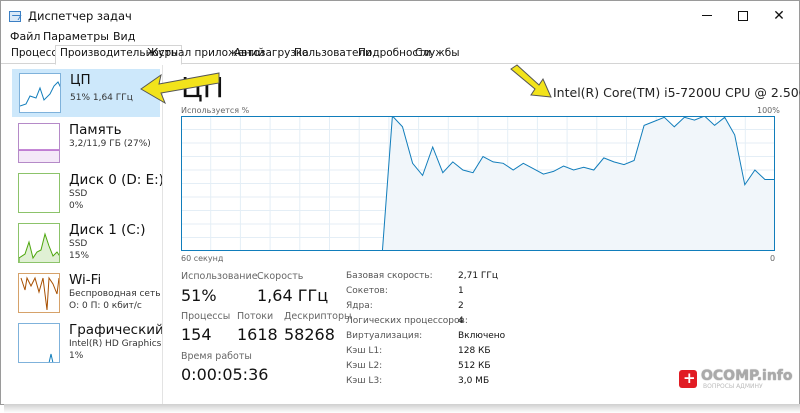 The image size is (800, 413). I want to click on sidebar-item-disk0: Диск 0 (D: E:) SSD 0%, so click(87, 193).